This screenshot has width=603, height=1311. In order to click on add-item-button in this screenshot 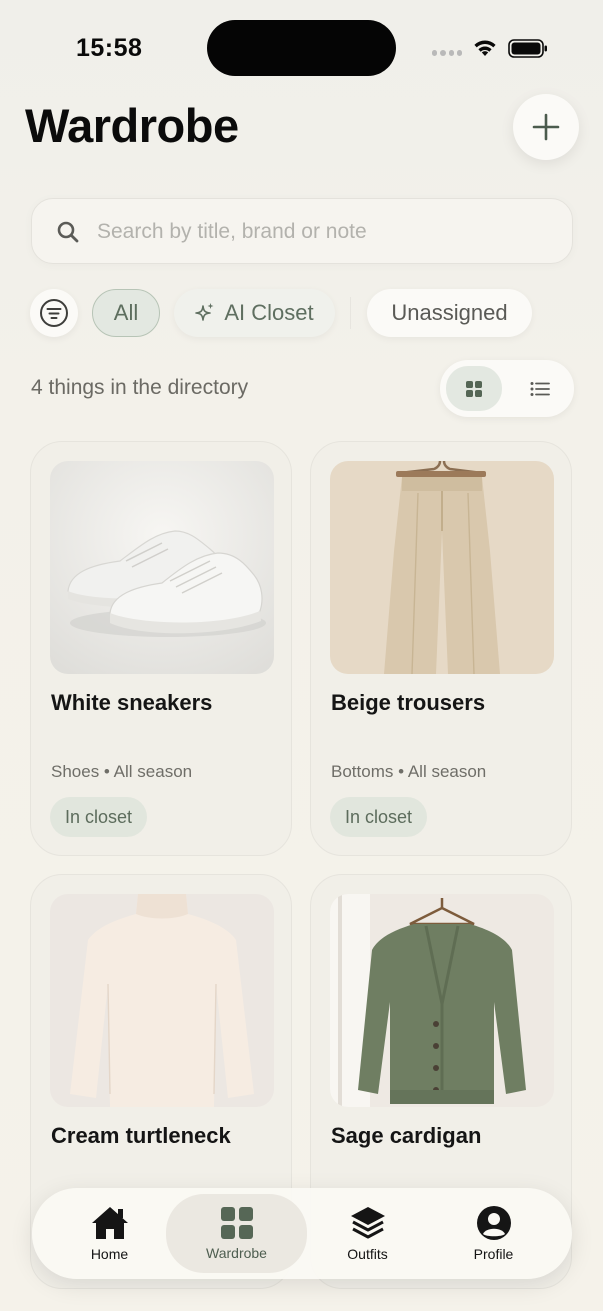, I will do `click(546, 127)`.